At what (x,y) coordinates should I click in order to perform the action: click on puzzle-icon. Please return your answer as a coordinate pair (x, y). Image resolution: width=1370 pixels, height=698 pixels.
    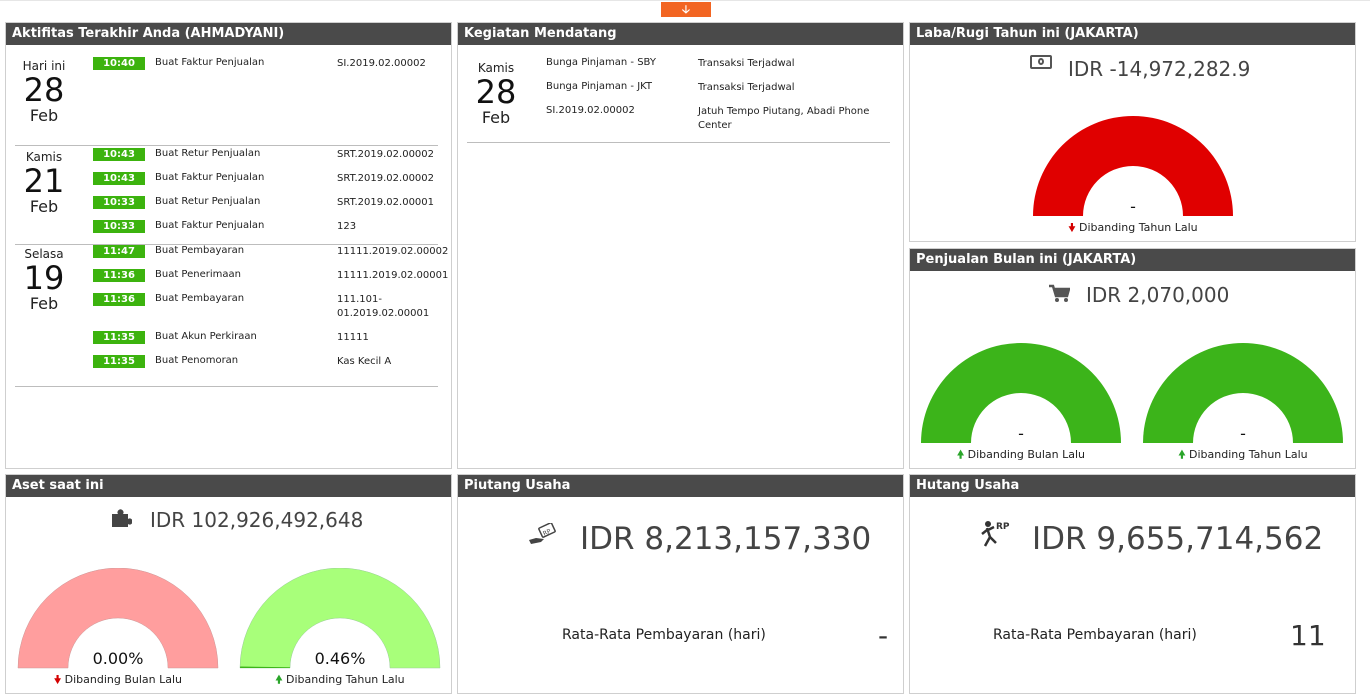
    Looking at the image, I should click on (121, 517).